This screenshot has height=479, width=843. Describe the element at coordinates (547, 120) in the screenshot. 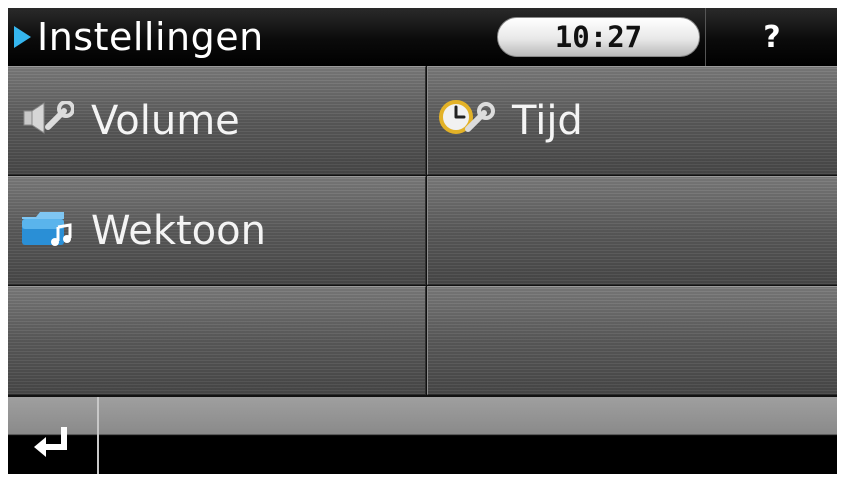

I see `menu-item-label: Tijd` at that location.